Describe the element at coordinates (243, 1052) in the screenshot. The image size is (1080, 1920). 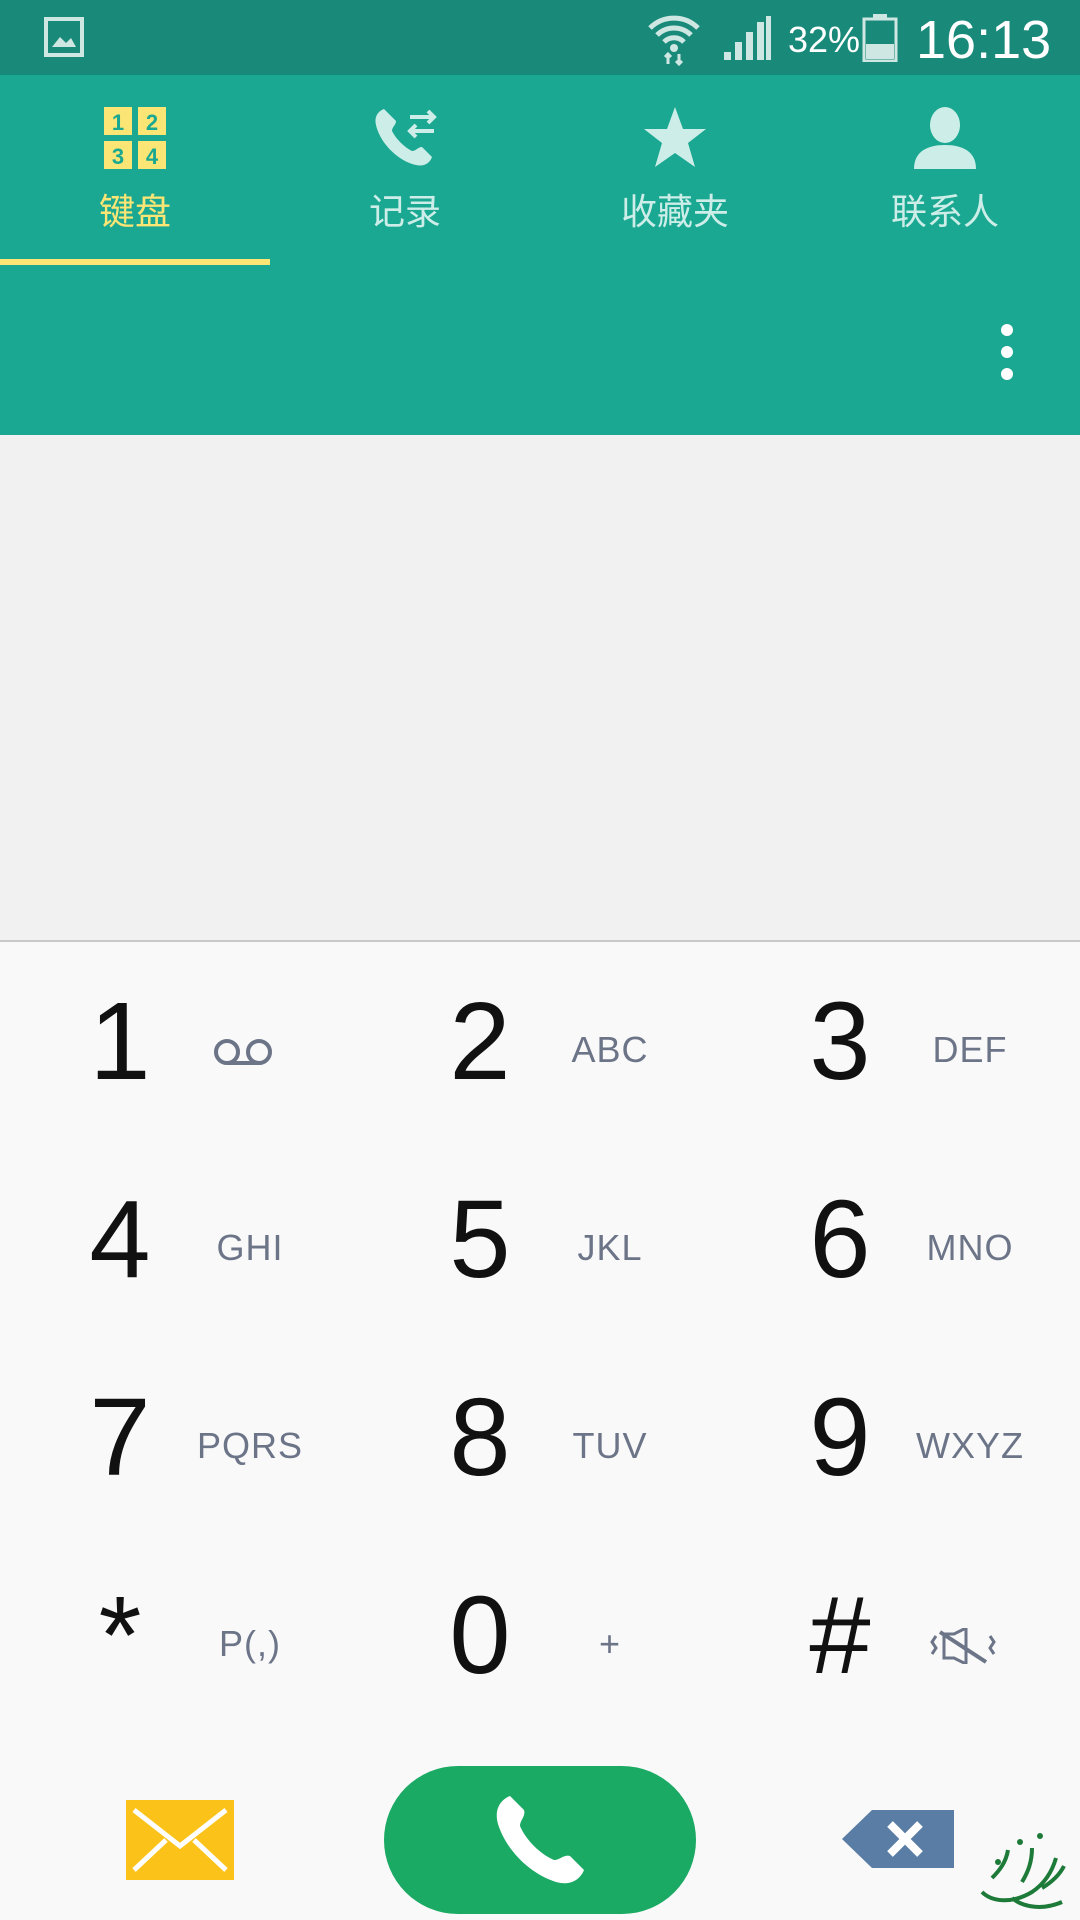
I see `voicemail-icon` at that location.